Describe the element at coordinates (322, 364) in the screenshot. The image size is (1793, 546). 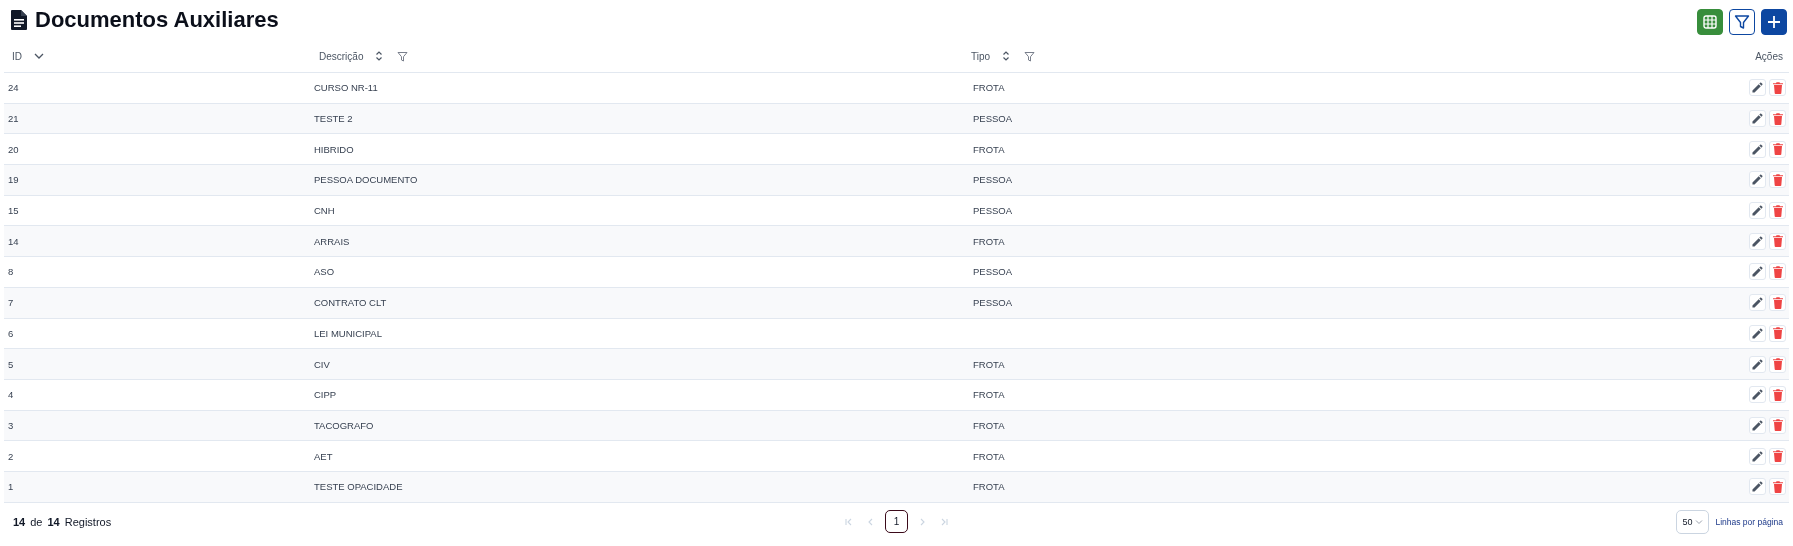
I see `table-cell: CIV` at that location.